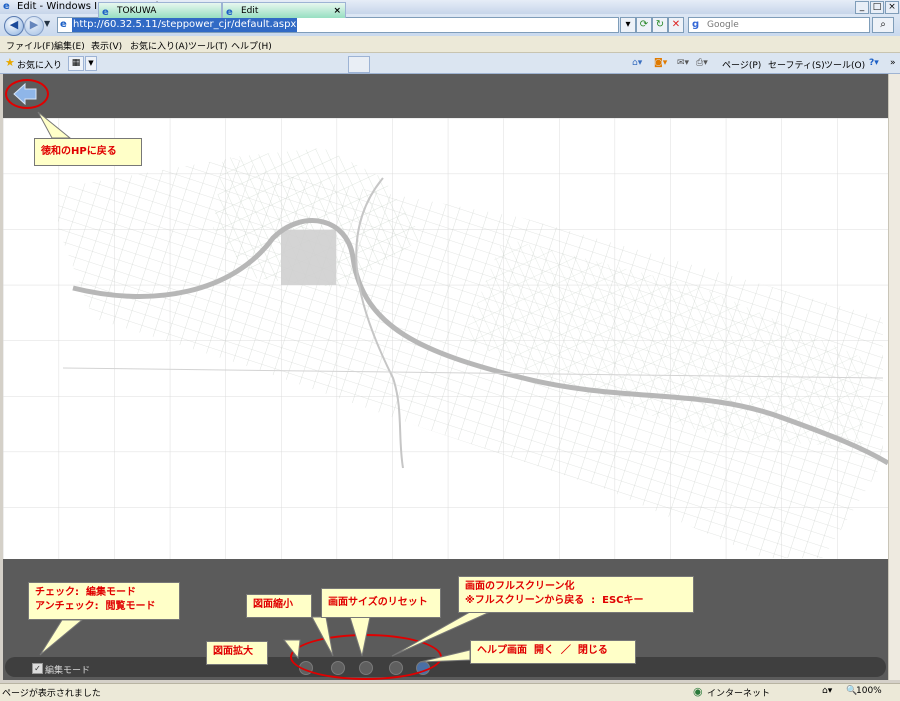  I want to click on status-bar: ページが表示されました ◉ インターネット ⌂▾ 🔍 100%, so click(450, 692).